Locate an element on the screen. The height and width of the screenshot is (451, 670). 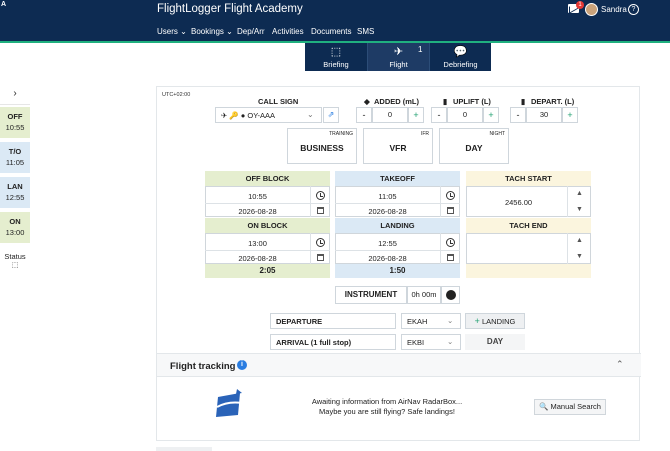
nav-documents: Documents is located at coordinates (331, 31).